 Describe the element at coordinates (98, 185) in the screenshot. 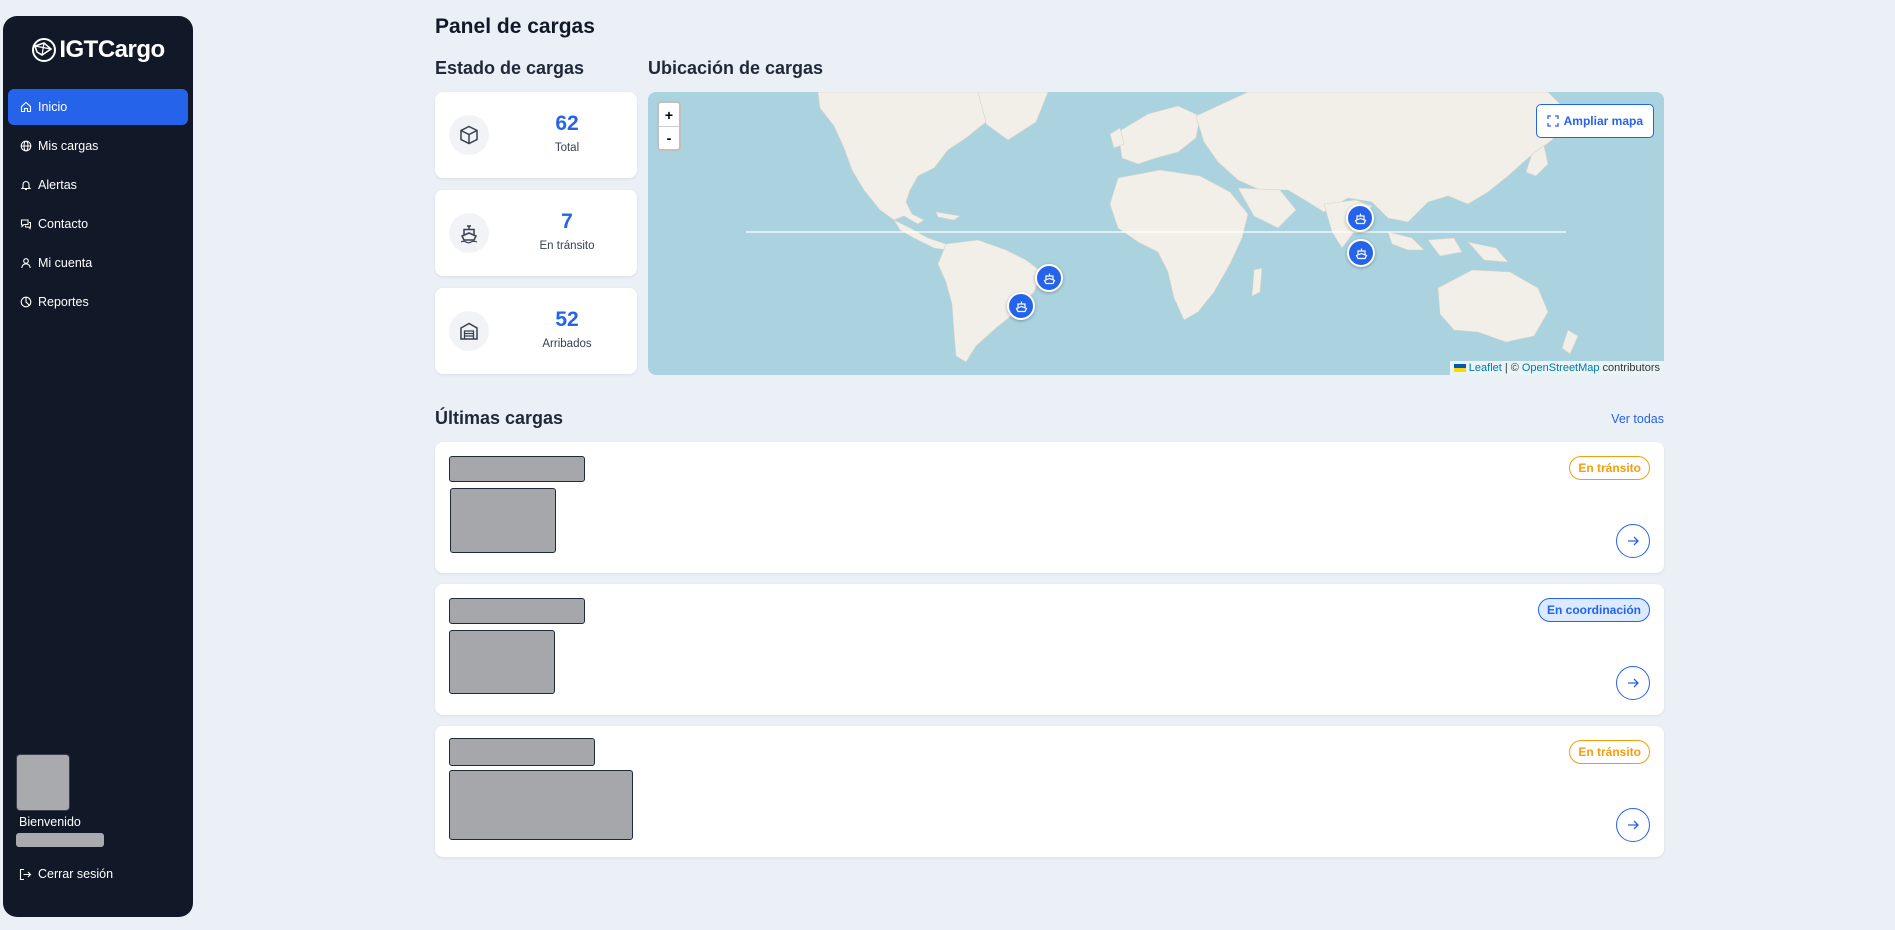

I see `sidebar-item-alertas: Alertas` at that location.